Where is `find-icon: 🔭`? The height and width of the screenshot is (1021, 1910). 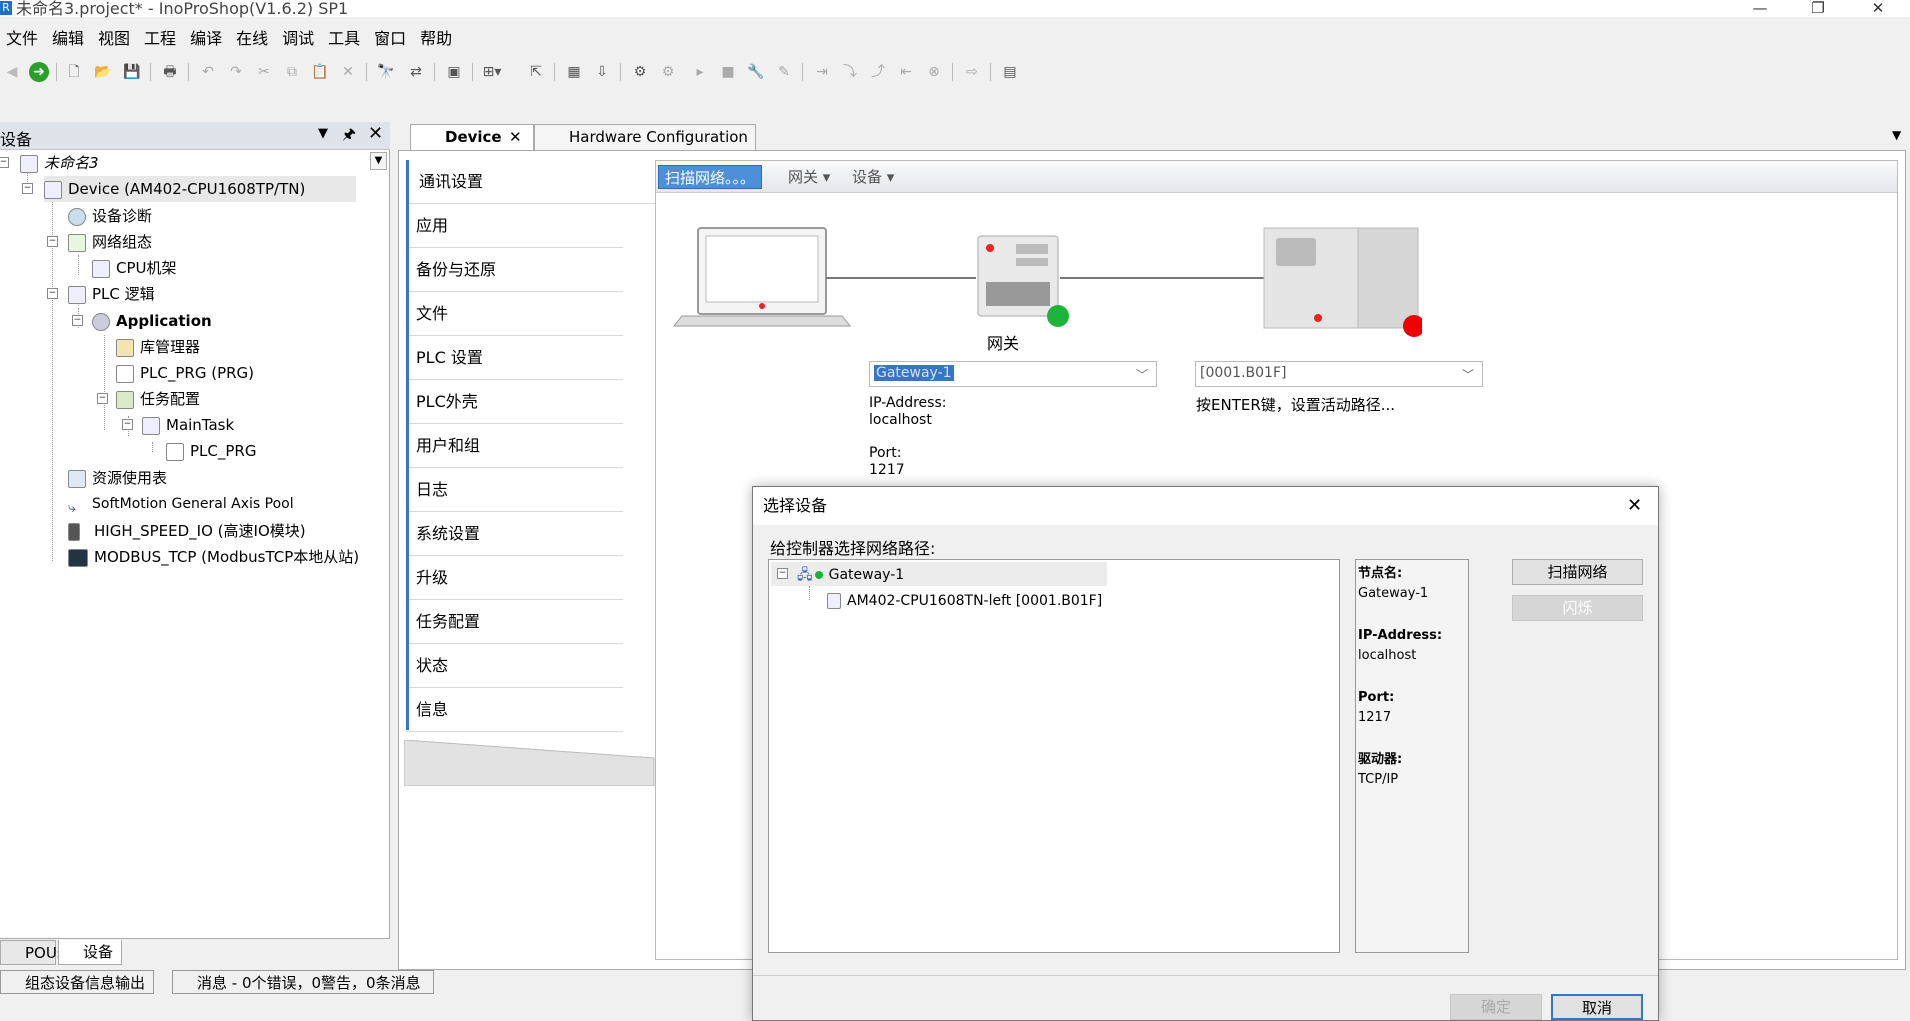
find-icon: 🔭 is located at coordinates (386, 72).